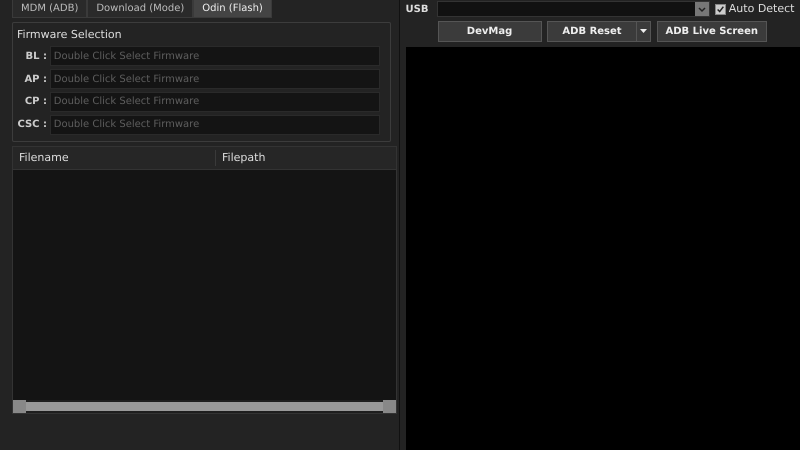  I want to click on field-label: BL :, so click(35, 57).